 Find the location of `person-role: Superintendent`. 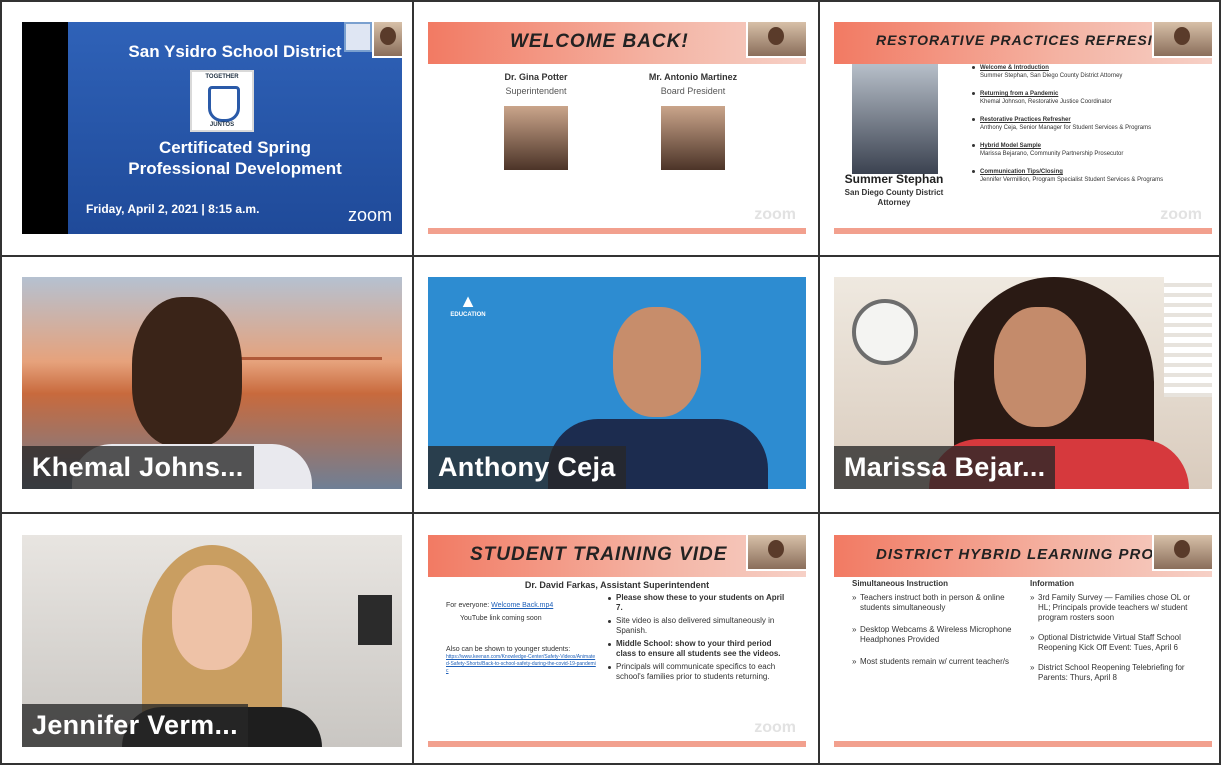

person-role: Superintendent is located at coordinates (536, 91).